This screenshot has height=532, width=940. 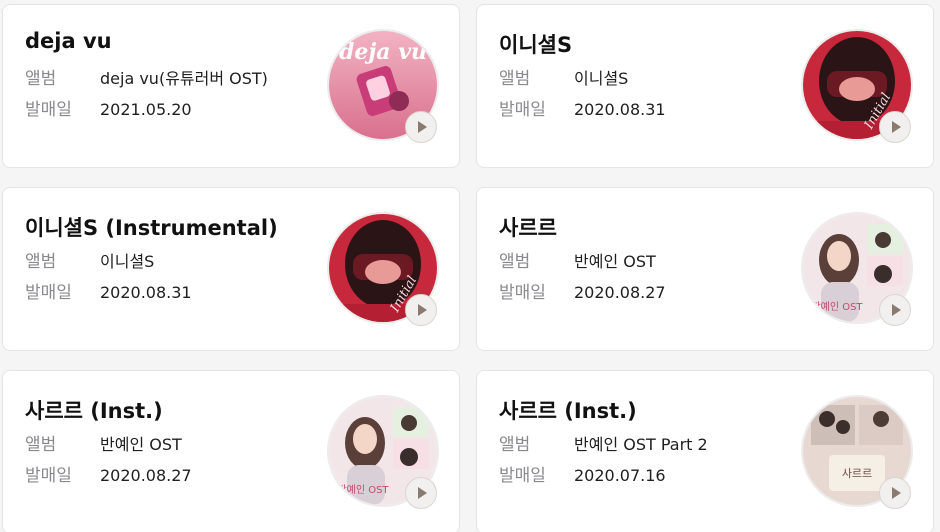 What do you see at coordinates (641, 445) in the screenshot?
I see `album-value: 반예인 OST Part 2` at bounding box center [641, 445].